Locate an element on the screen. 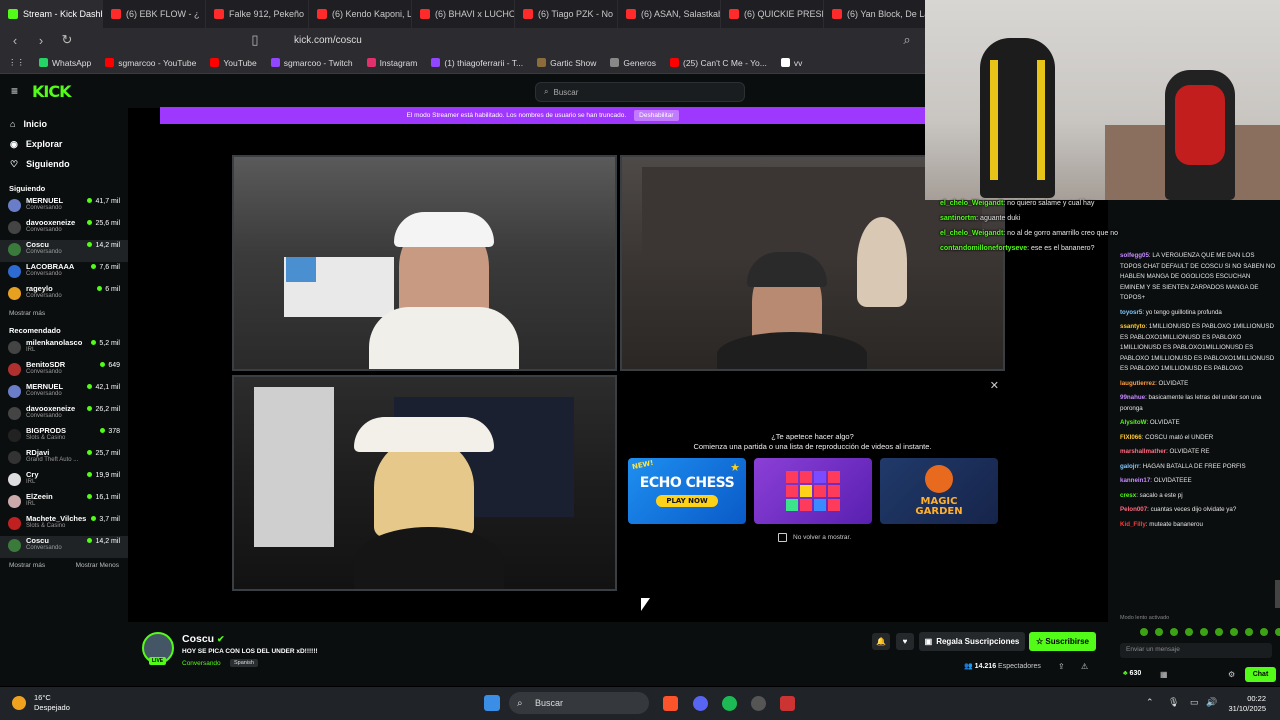 This screenshot has width=1280, height=720. sidebar-channel: ElZeein IRL 16,1 mil is located at coordinates (64, 503).